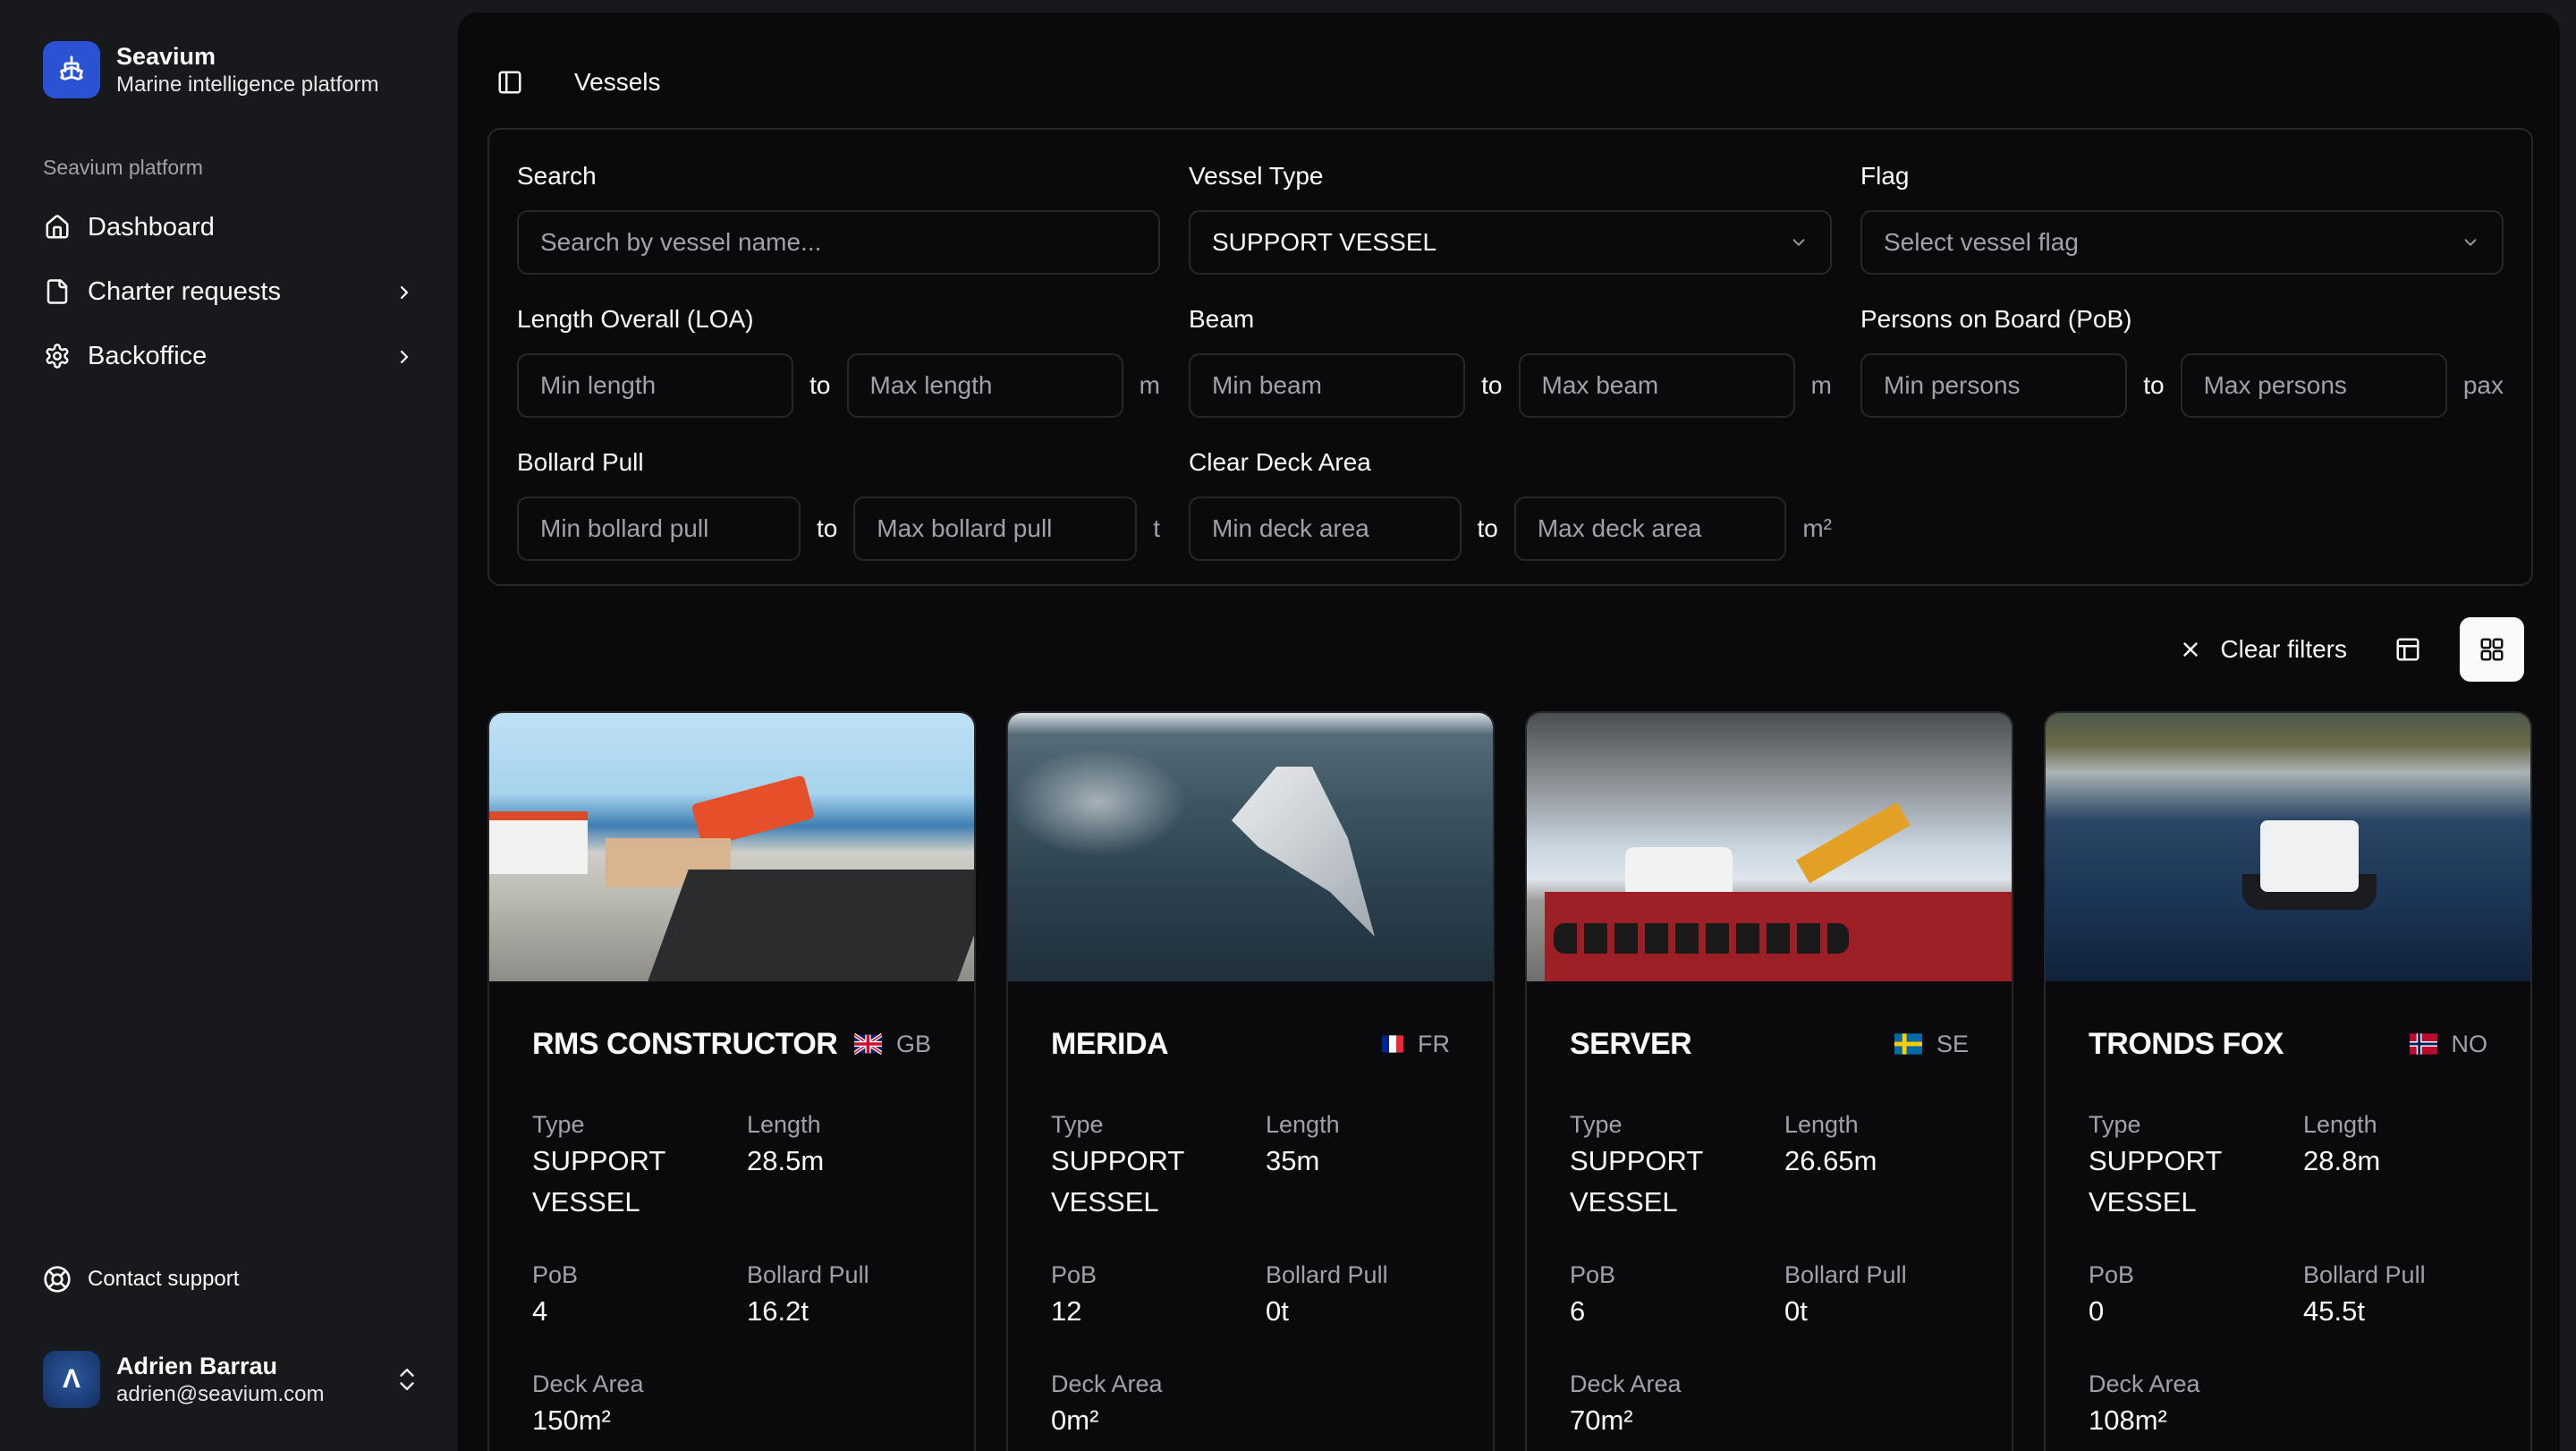 The height and width of the screenshot is (1451, 2576). I want to click on loa-filter: Length Overall (LOA) to m, so click(838, 360).